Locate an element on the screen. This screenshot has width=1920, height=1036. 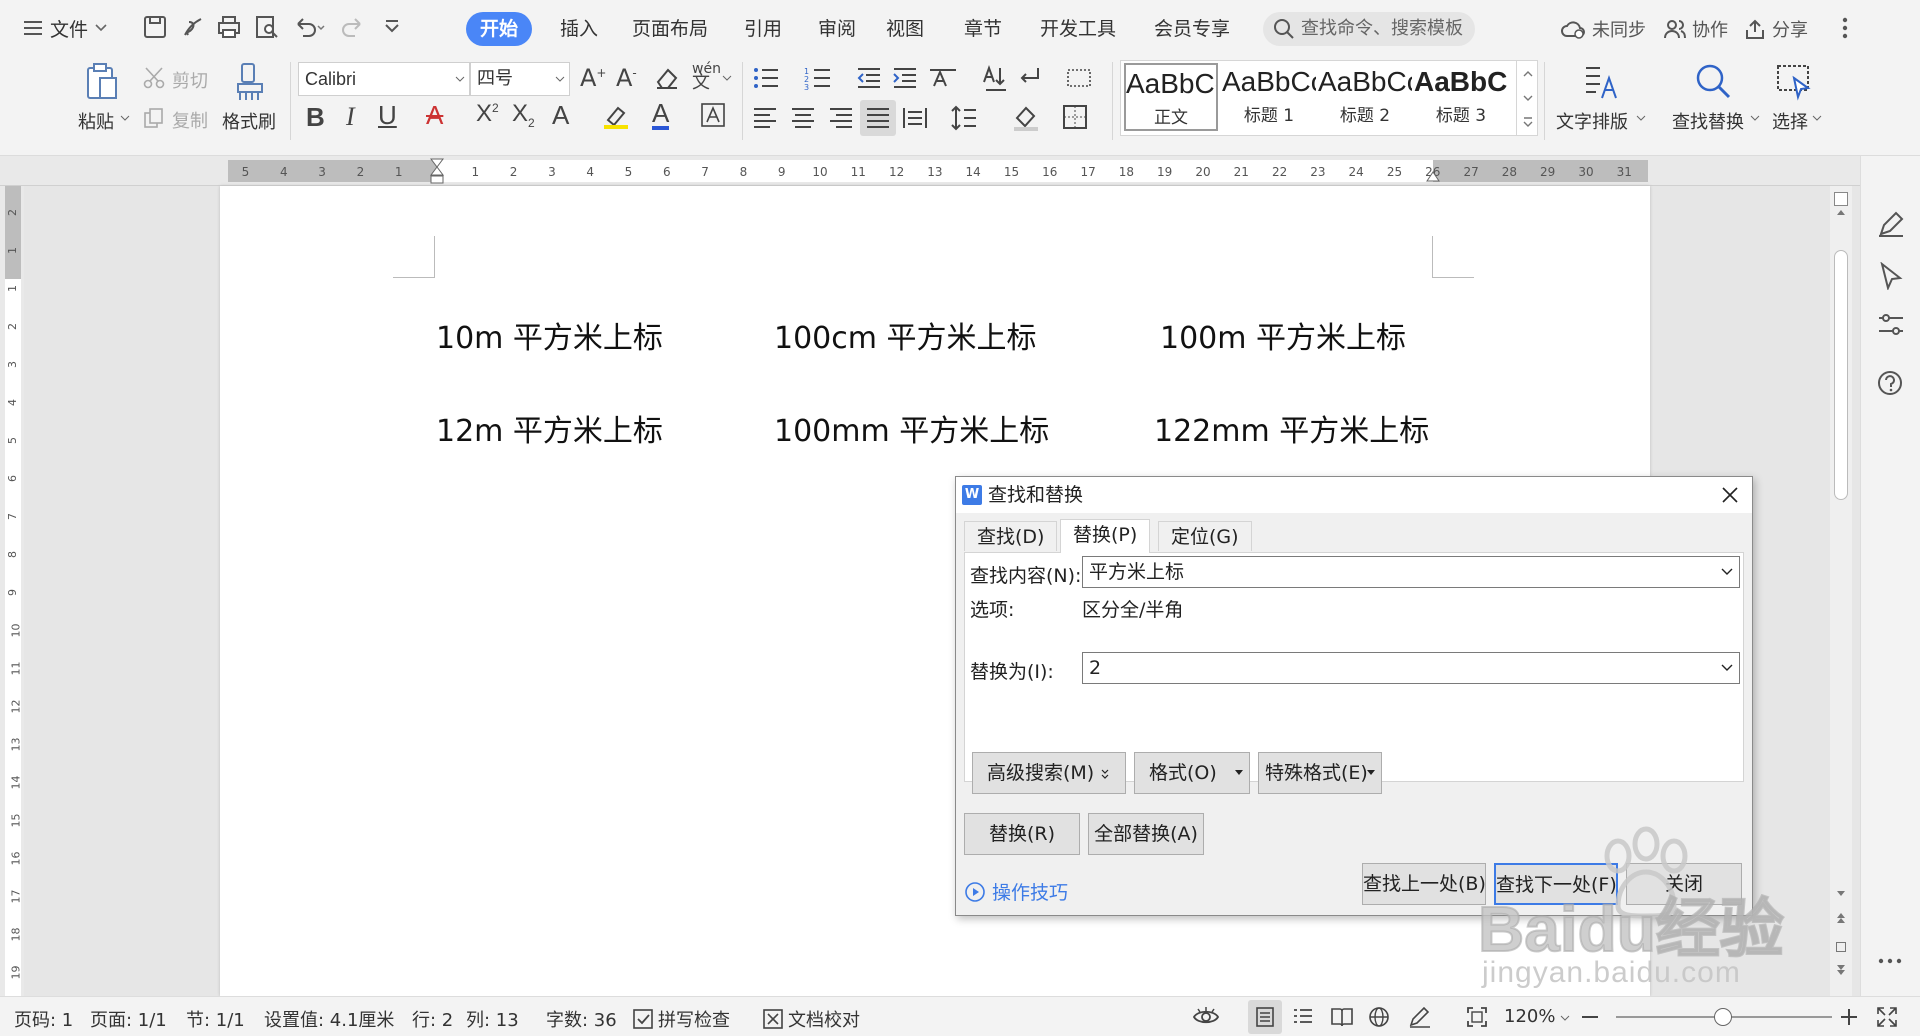
prev-page-icon is located at coordinates (1841, 918).